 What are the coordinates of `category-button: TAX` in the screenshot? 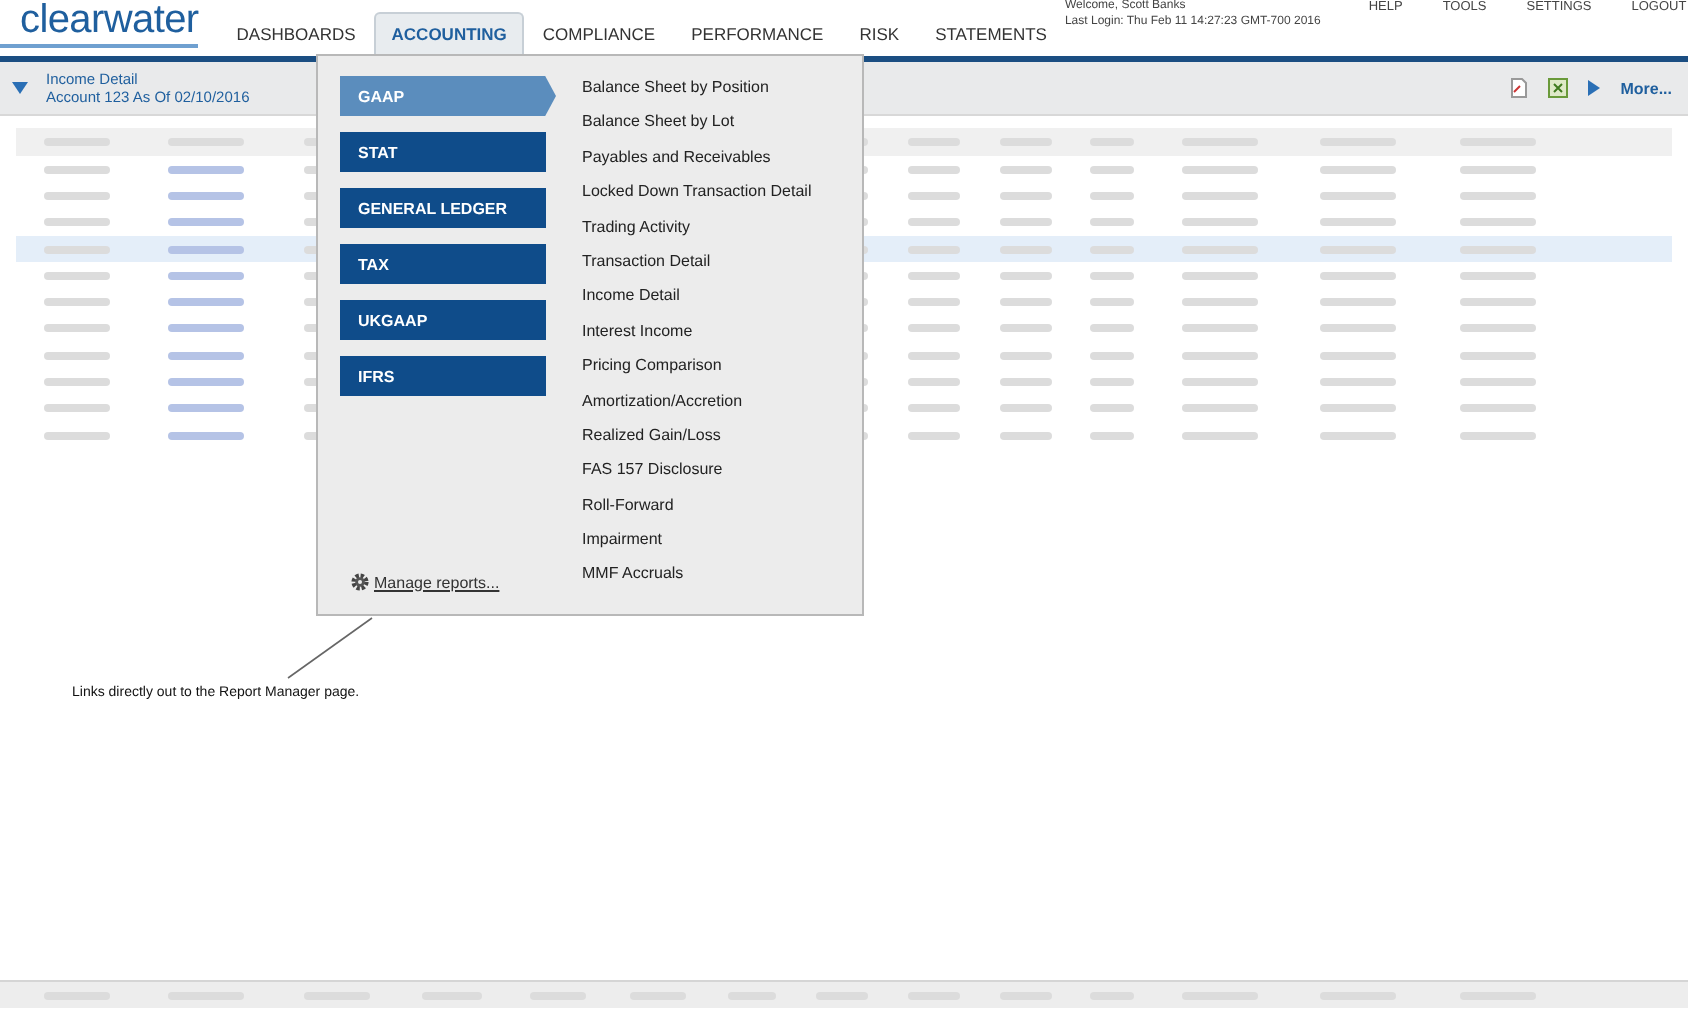 It's located at (443, 264).